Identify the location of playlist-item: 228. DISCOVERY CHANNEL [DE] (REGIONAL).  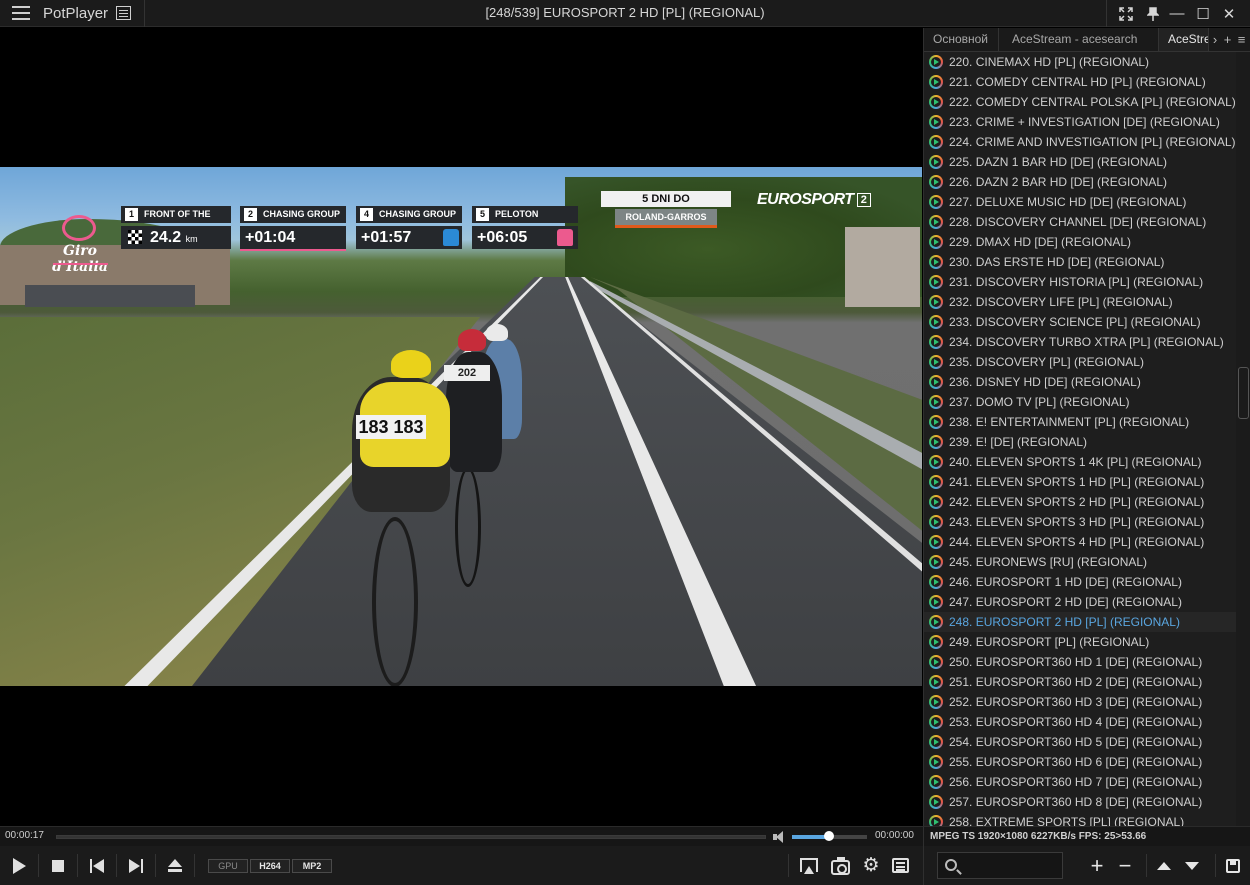
(1080, 222).